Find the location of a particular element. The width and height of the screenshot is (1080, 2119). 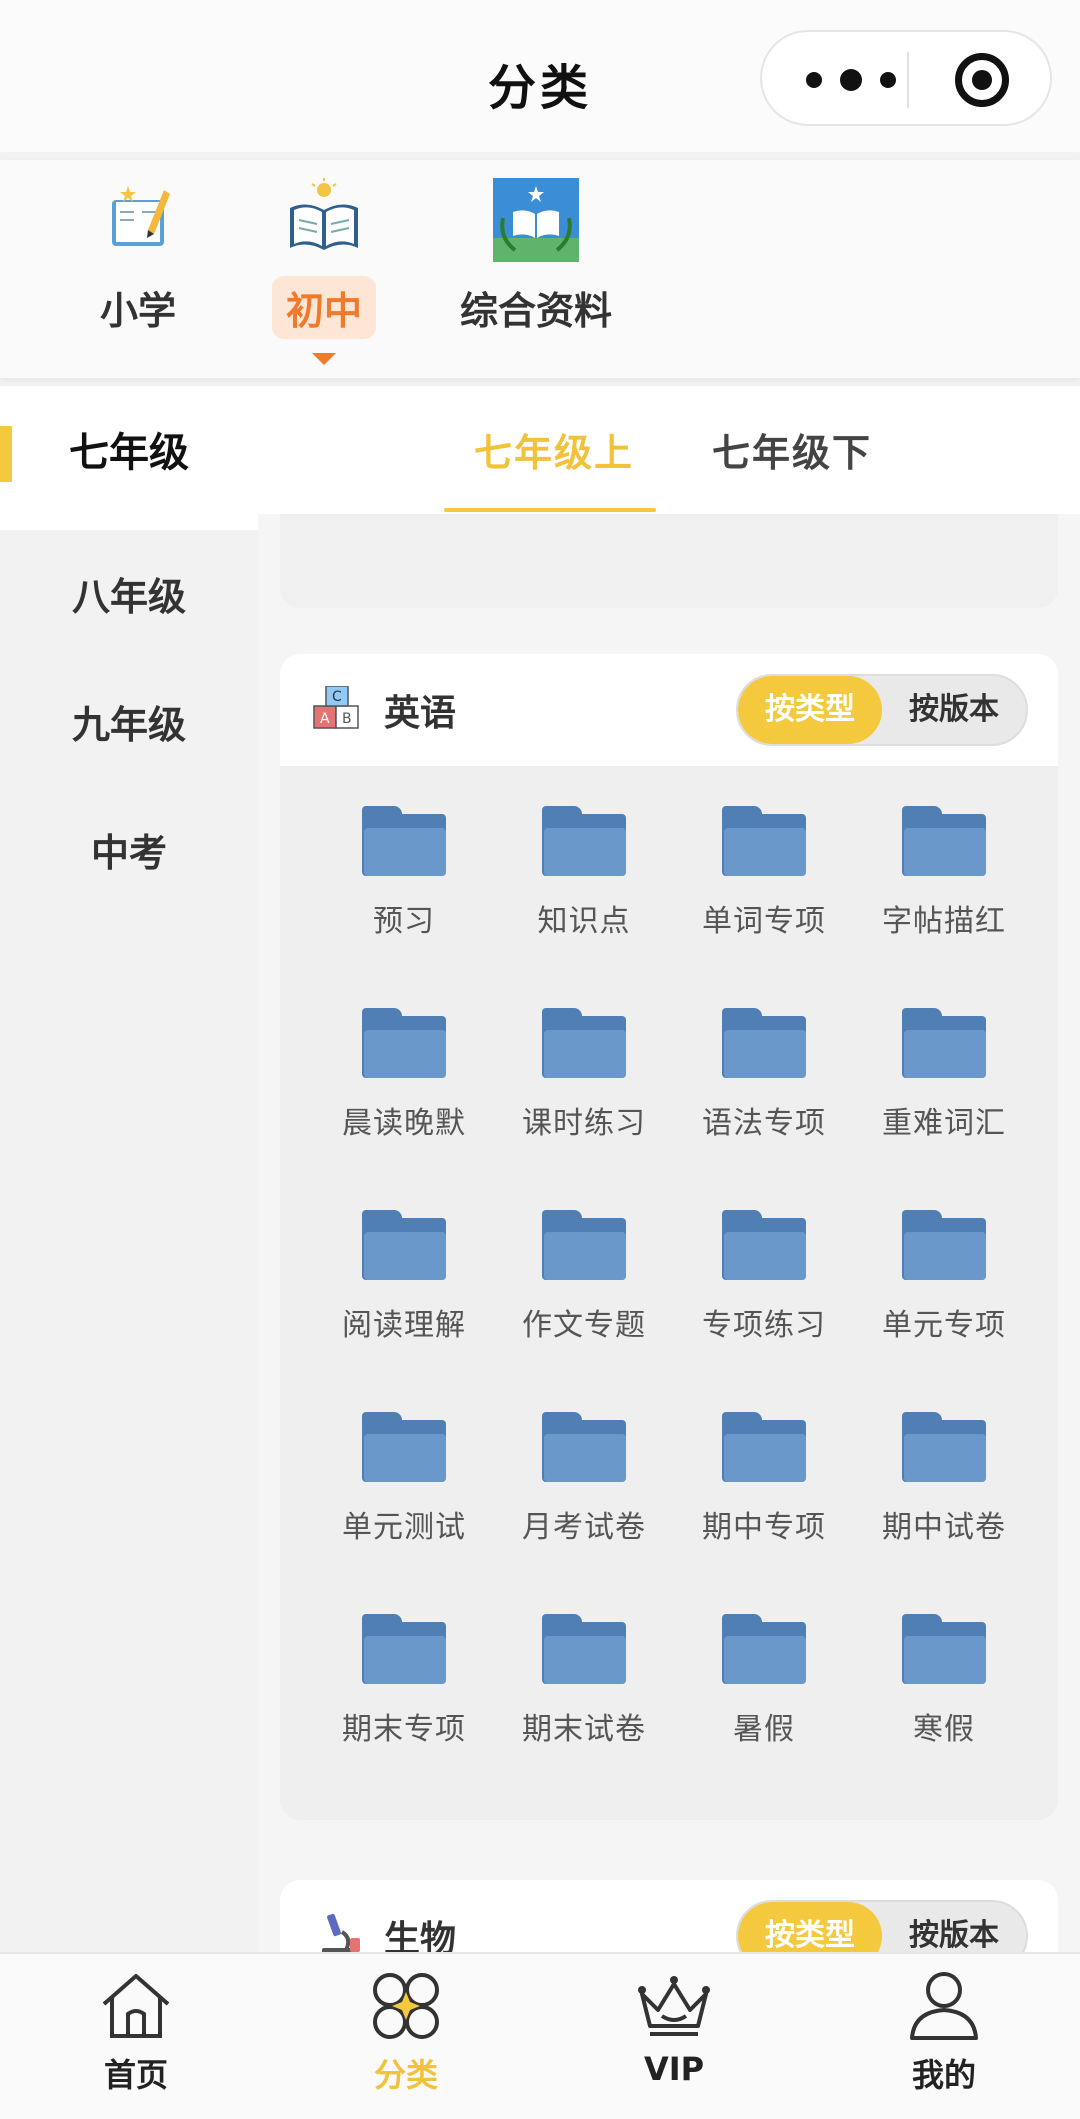

category-item: 期中专项 is located at coordinates (764, 1479).